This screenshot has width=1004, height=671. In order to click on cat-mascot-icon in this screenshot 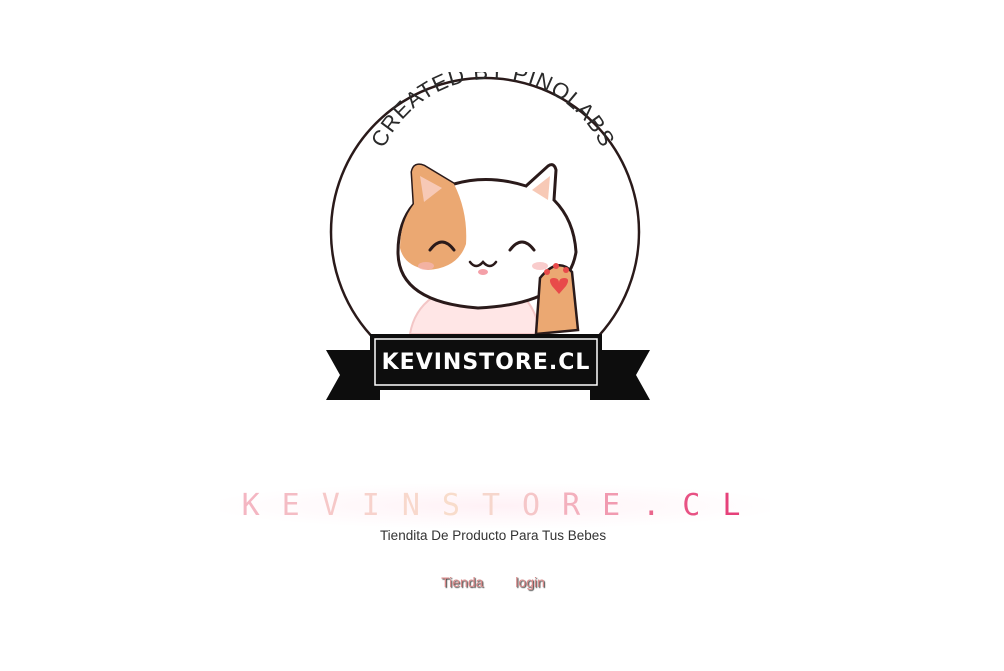, I will do `click(488, 249)`.